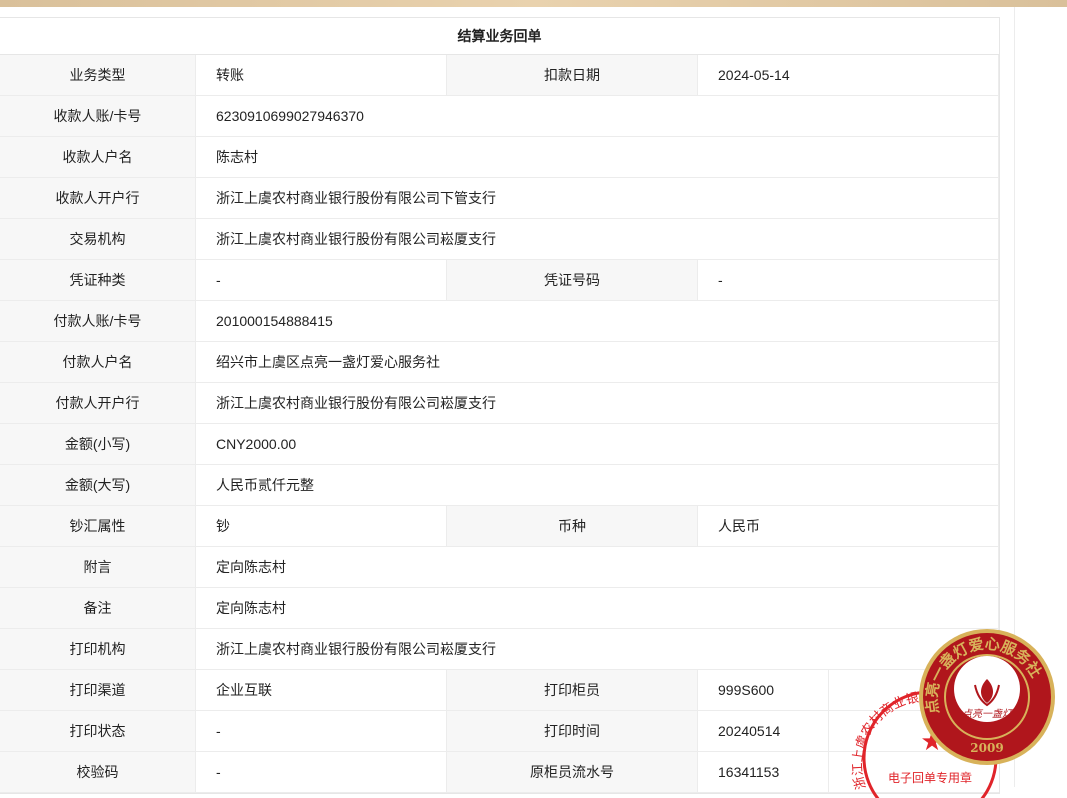 The image size is (1067, 798). What do you see at coordinates (98, 239) in the screenshot?
I see `row-label: 交易机构` at bounding box center [98, 239].